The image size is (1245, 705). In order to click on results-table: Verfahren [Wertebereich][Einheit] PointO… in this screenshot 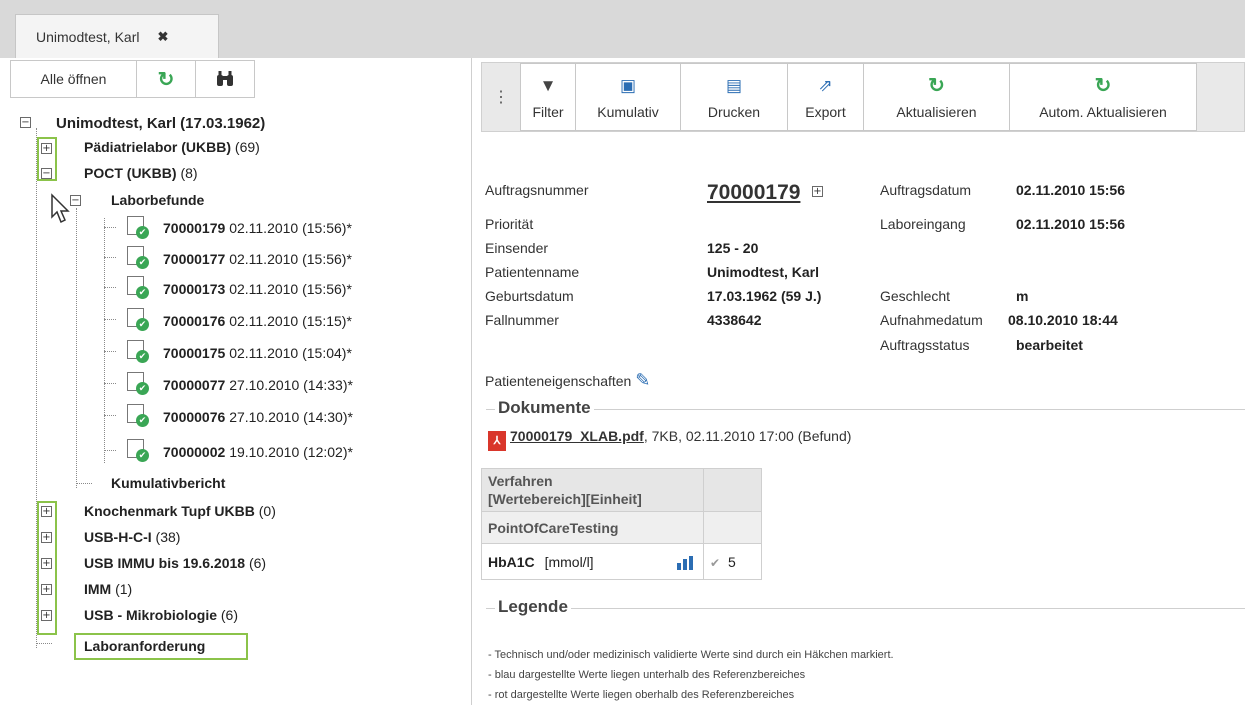, I will do `click(621, 524)`.